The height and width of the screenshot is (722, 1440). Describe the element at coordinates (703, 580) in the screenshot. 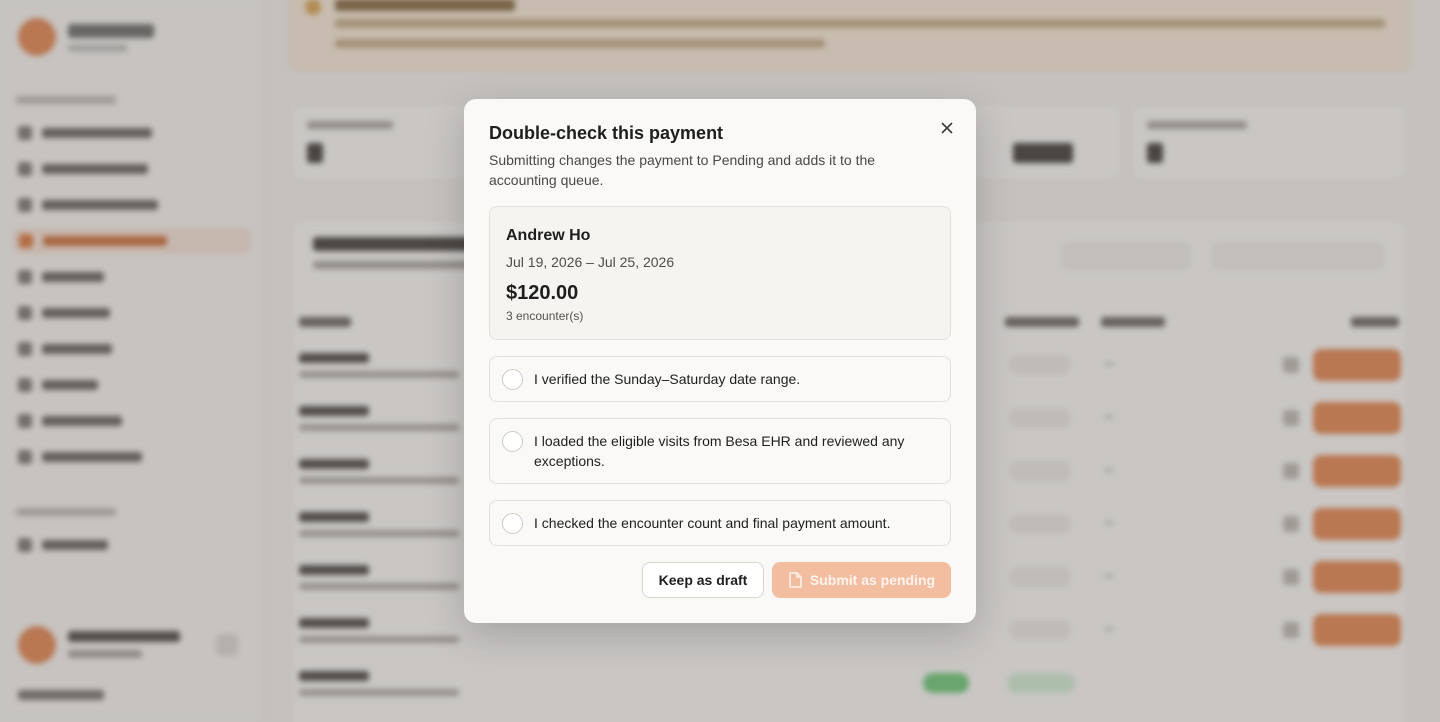

I see `keep-as-draft-button: Keep as draft` at that location.